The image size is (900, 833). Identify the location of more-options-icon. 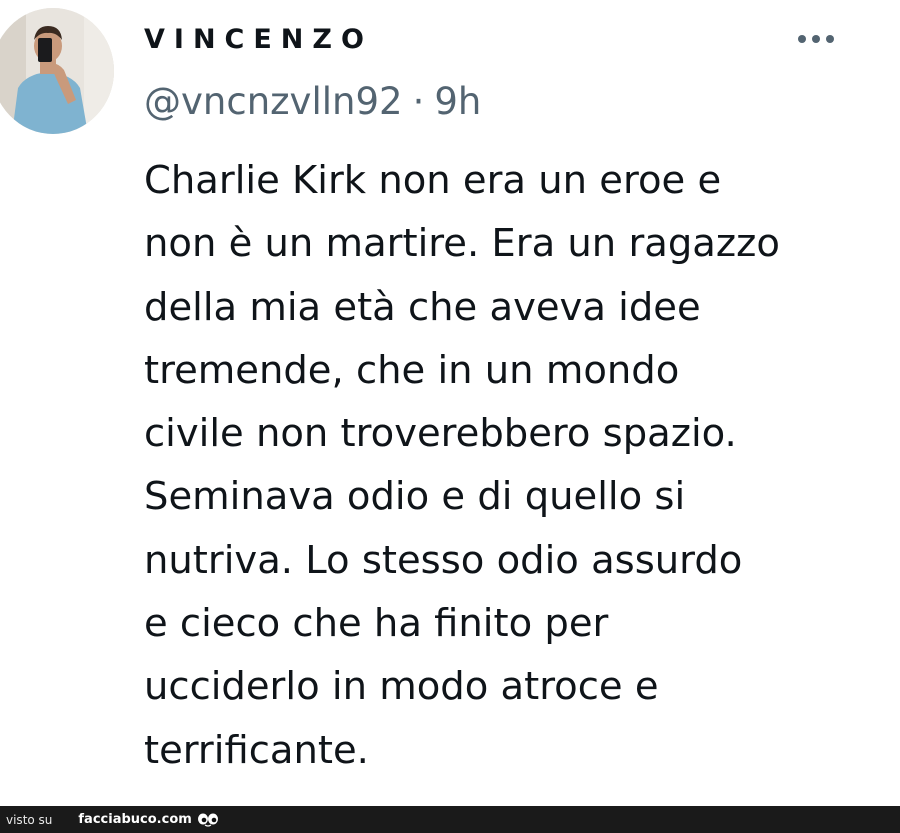
(816, 39).